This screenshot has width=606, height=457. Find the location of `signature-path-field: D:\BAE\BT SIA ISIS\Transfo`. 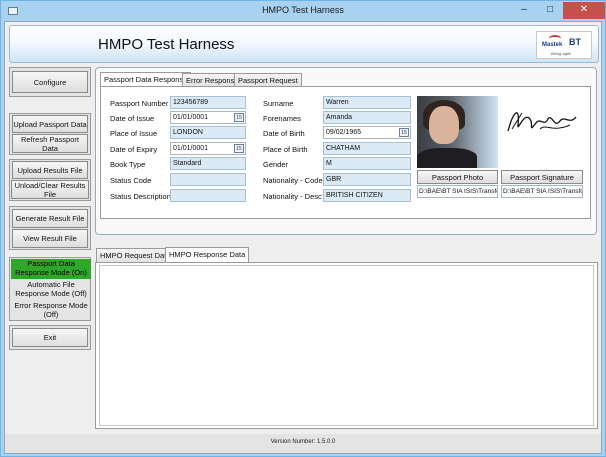

signature-path-field: D:\BAE\BT SIA ISIS\Transfo is located at coordinates (542, 191).